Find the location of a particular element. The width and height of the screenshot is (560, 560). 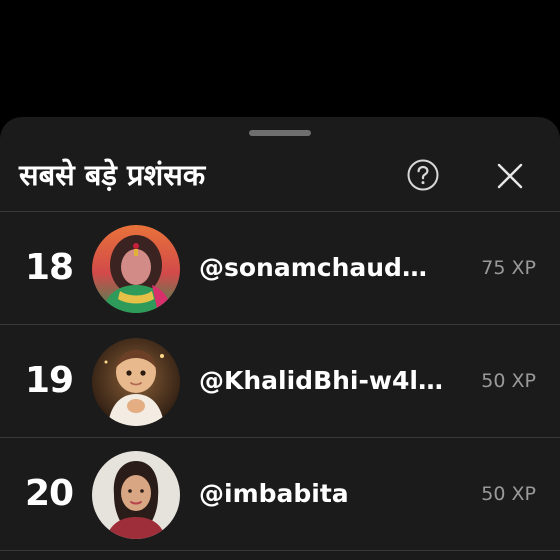

close-icon is located at coordinates (510, 176).